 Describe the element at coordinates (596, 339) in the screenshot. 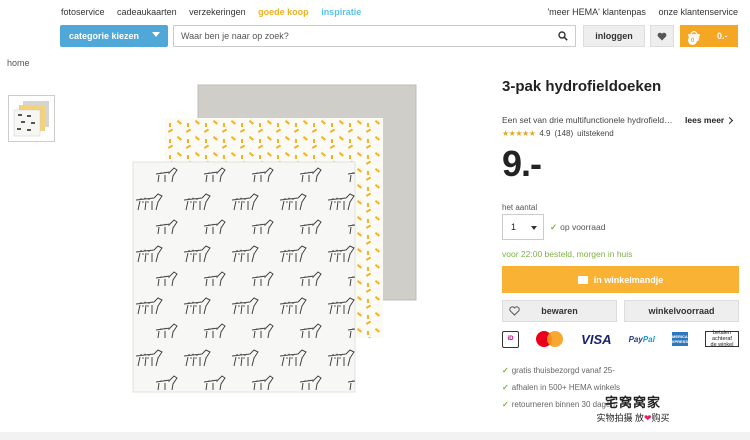

I see `visa-icon: VISA` at that location.